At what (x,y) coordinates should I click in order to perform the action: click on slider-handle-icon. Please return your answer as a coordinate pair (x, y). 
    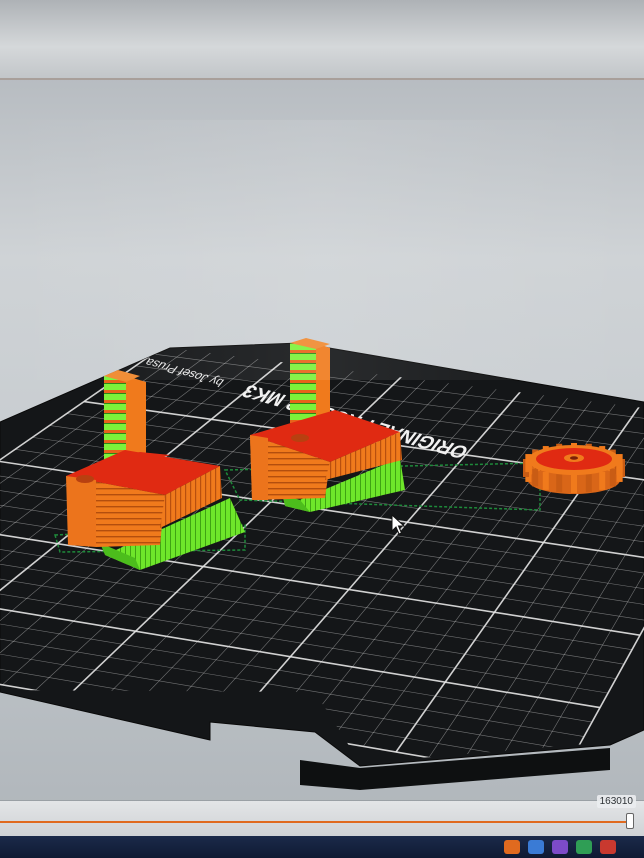
    Looking at the image, I should click on (630, 821).